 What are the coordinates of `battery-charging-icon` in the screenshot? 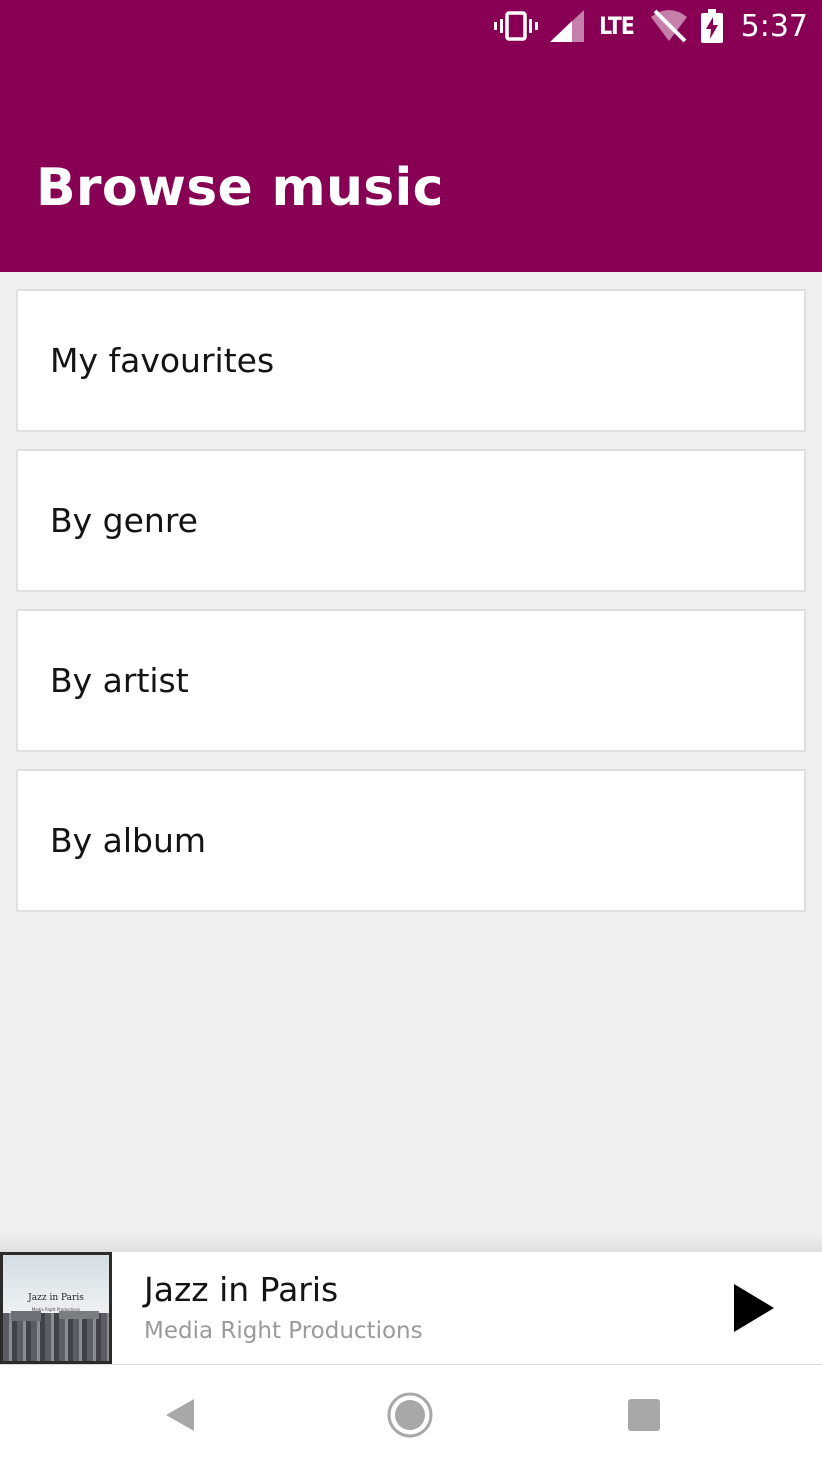 It's located at (711, 26).